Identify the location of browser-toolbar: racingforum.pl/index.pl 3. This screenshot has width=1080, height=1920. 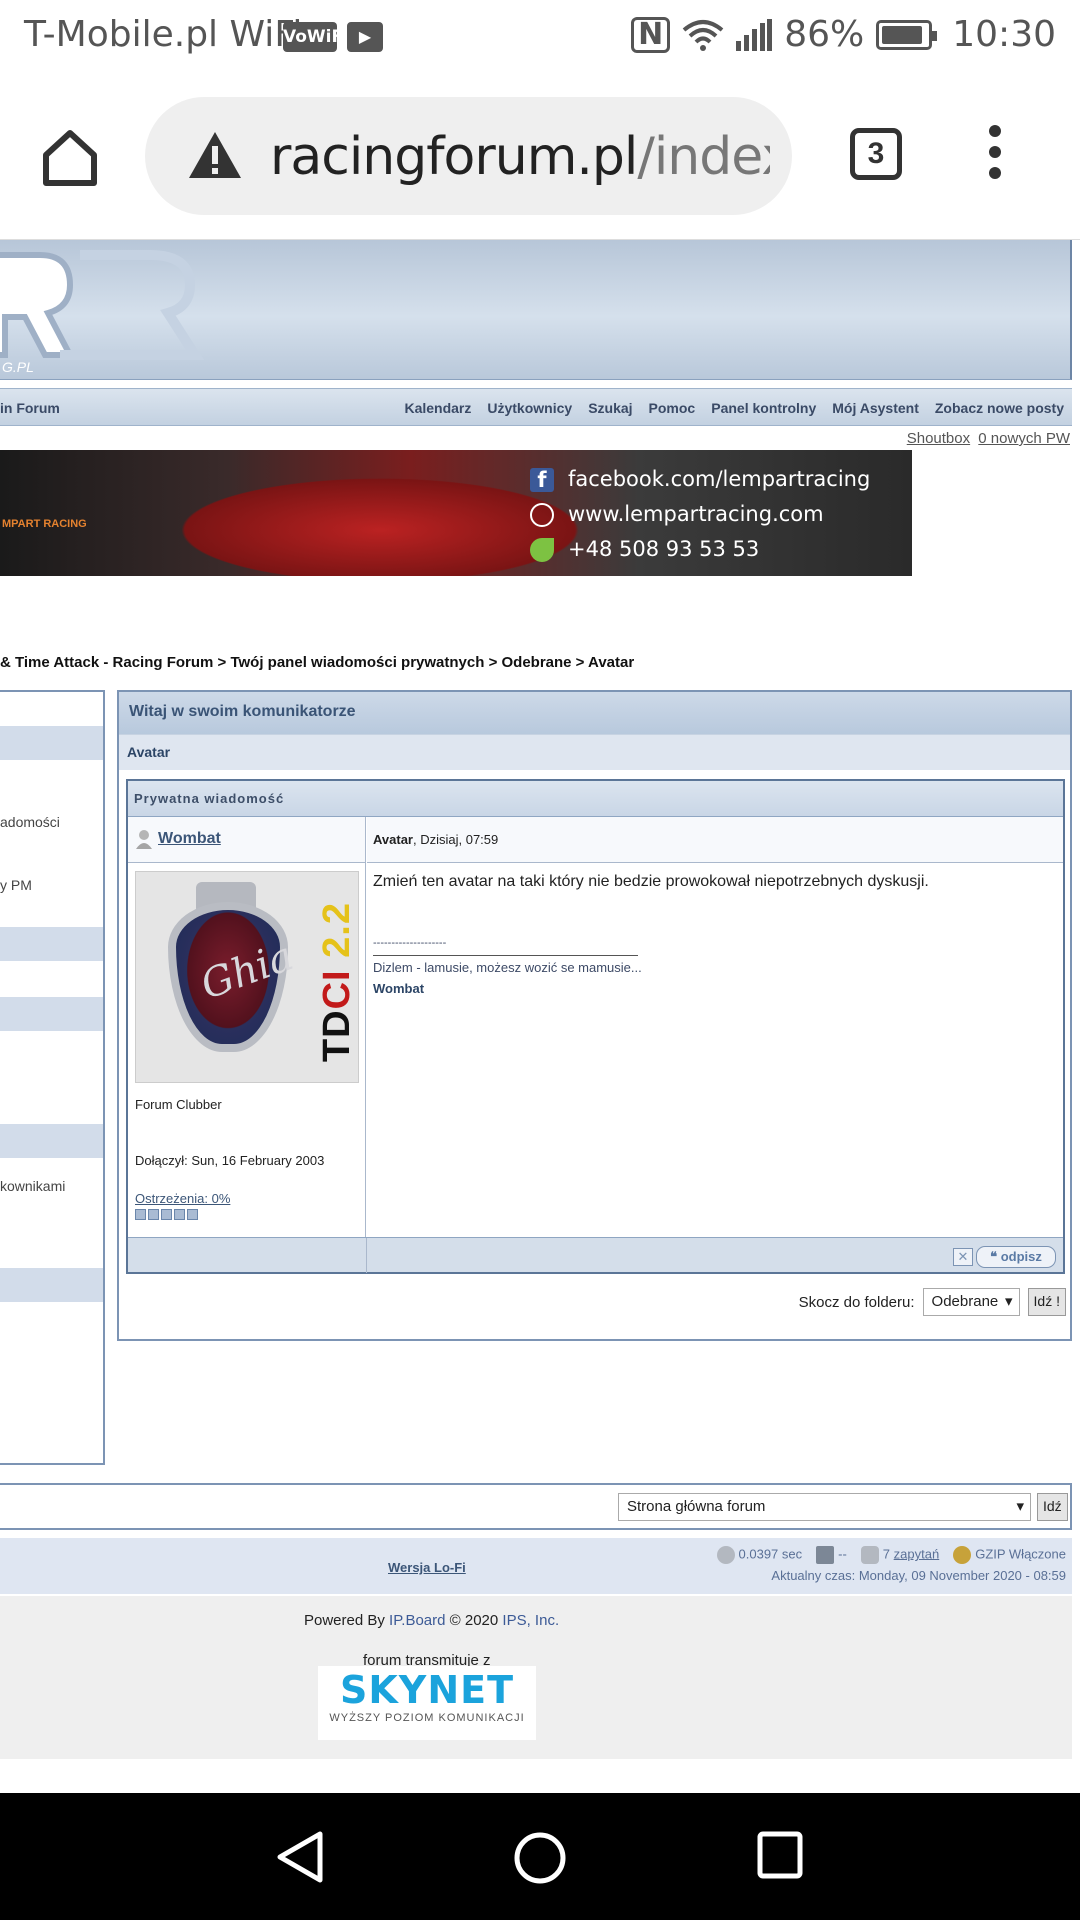
(540, 157).